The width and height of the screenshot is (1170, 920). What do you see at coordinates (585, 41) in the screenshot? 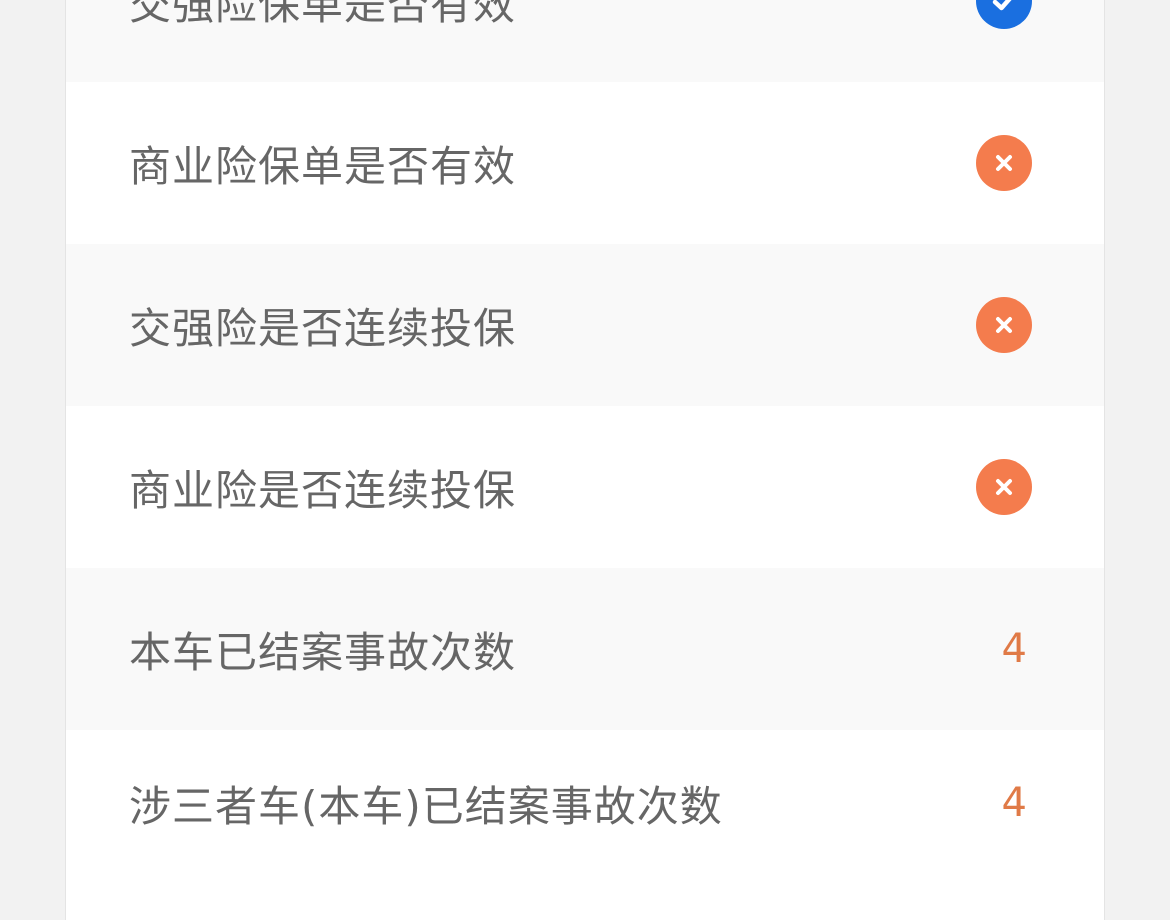
I see `list-item-compulsory-valid: 交强险保单是否有效` at bounding box center [585, 41].